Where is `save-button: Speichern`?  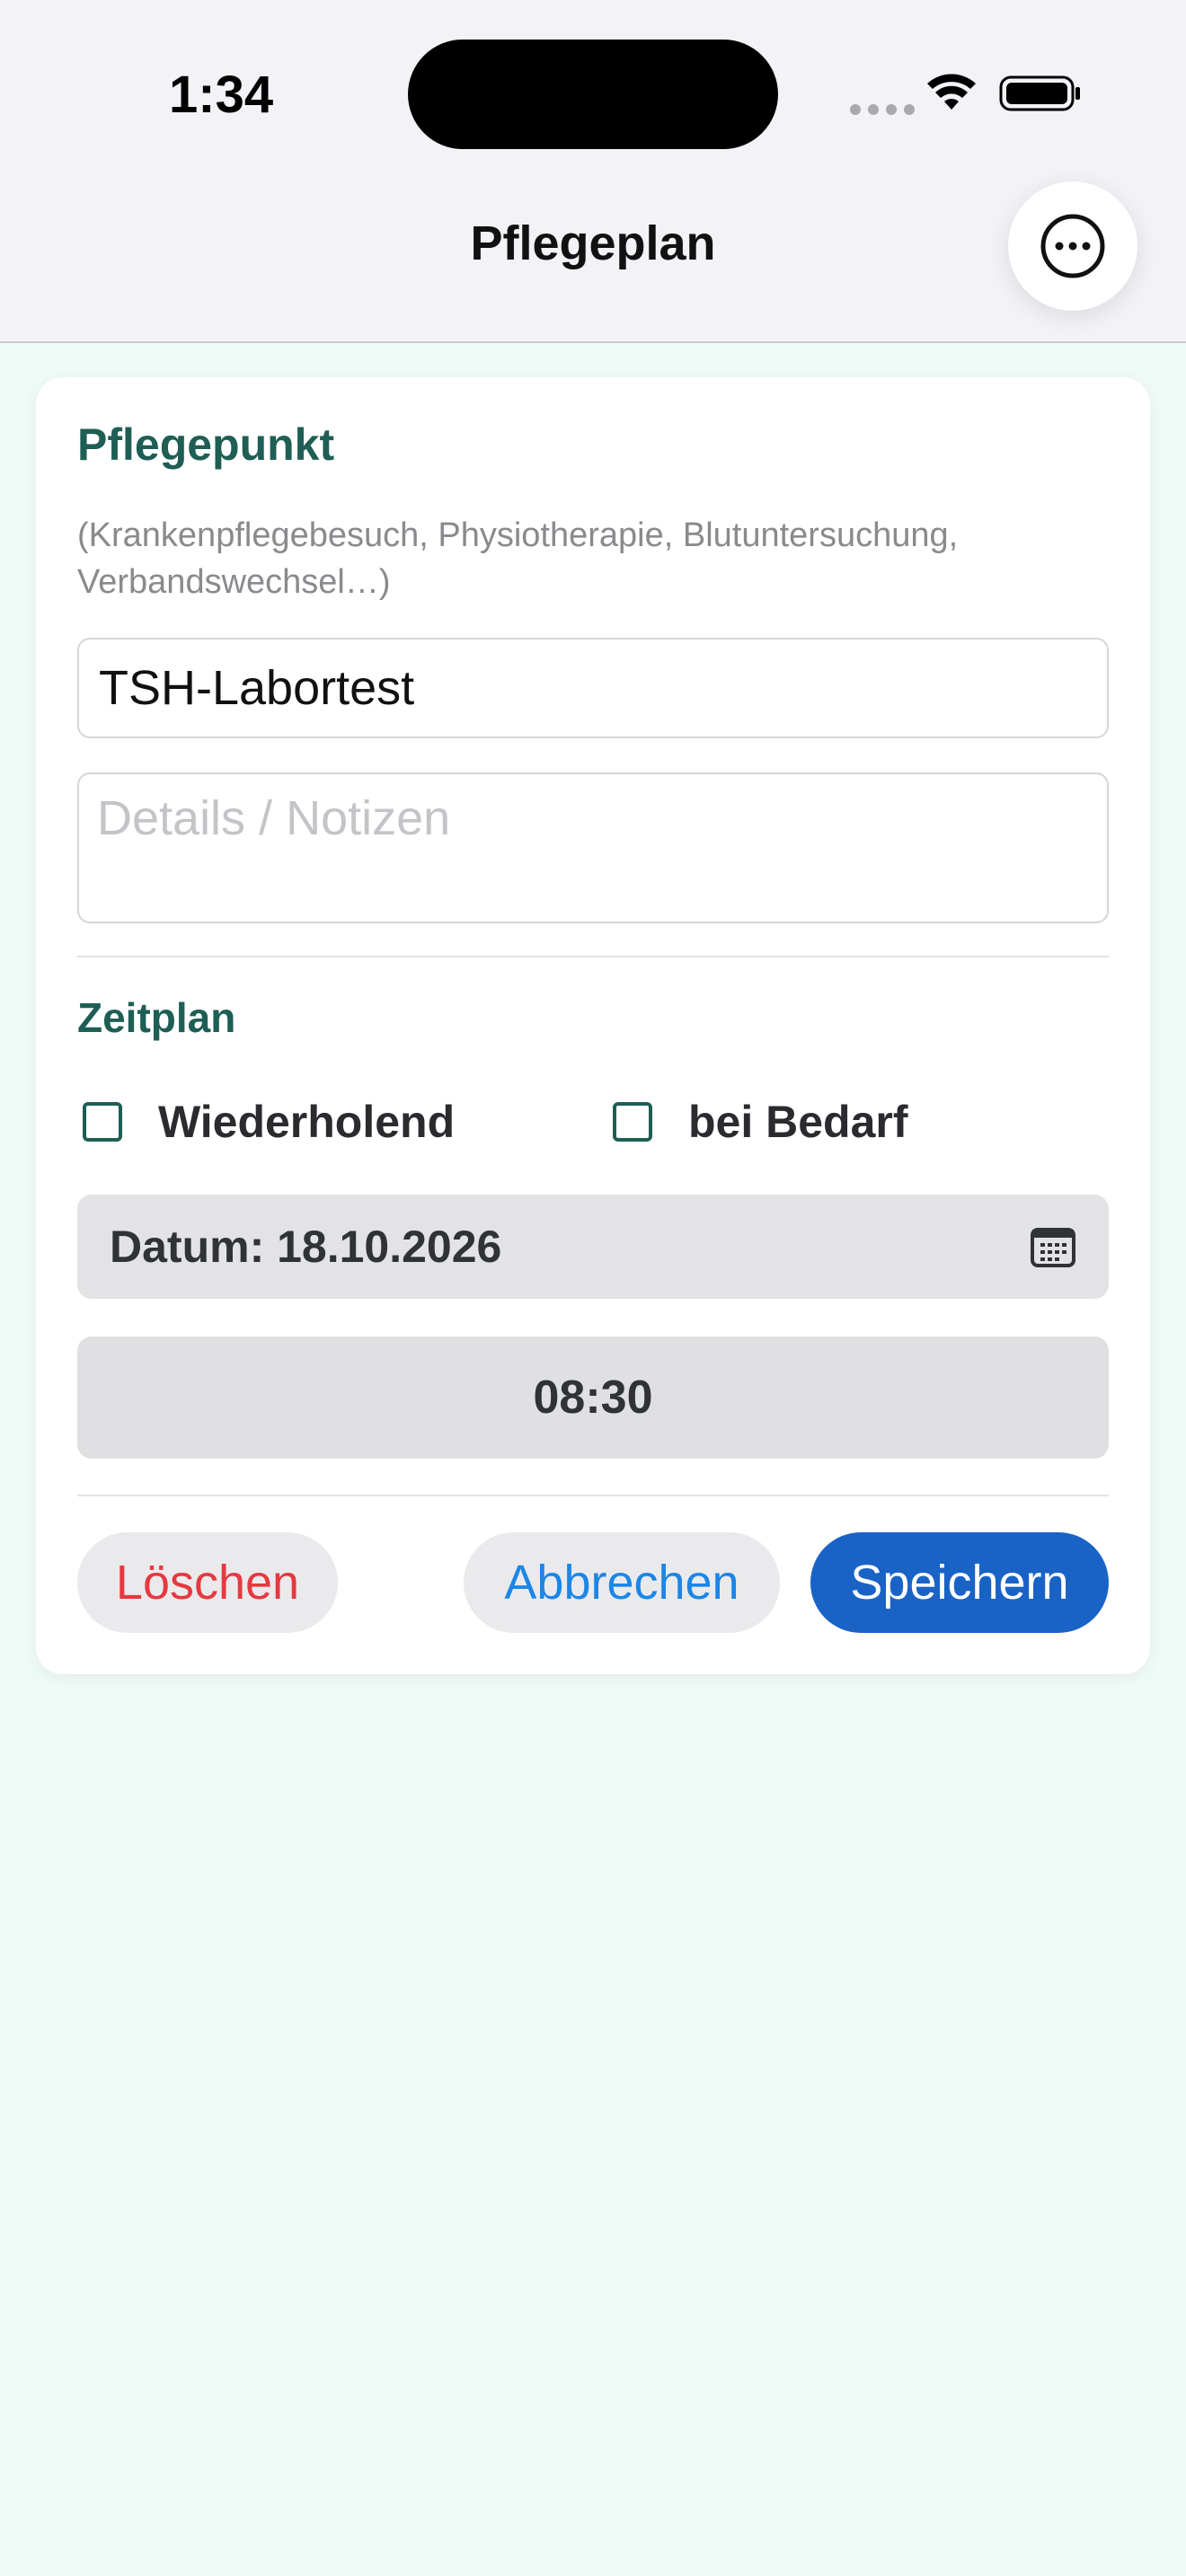 save-button: Speichern is located at coordinates (959, 1582).